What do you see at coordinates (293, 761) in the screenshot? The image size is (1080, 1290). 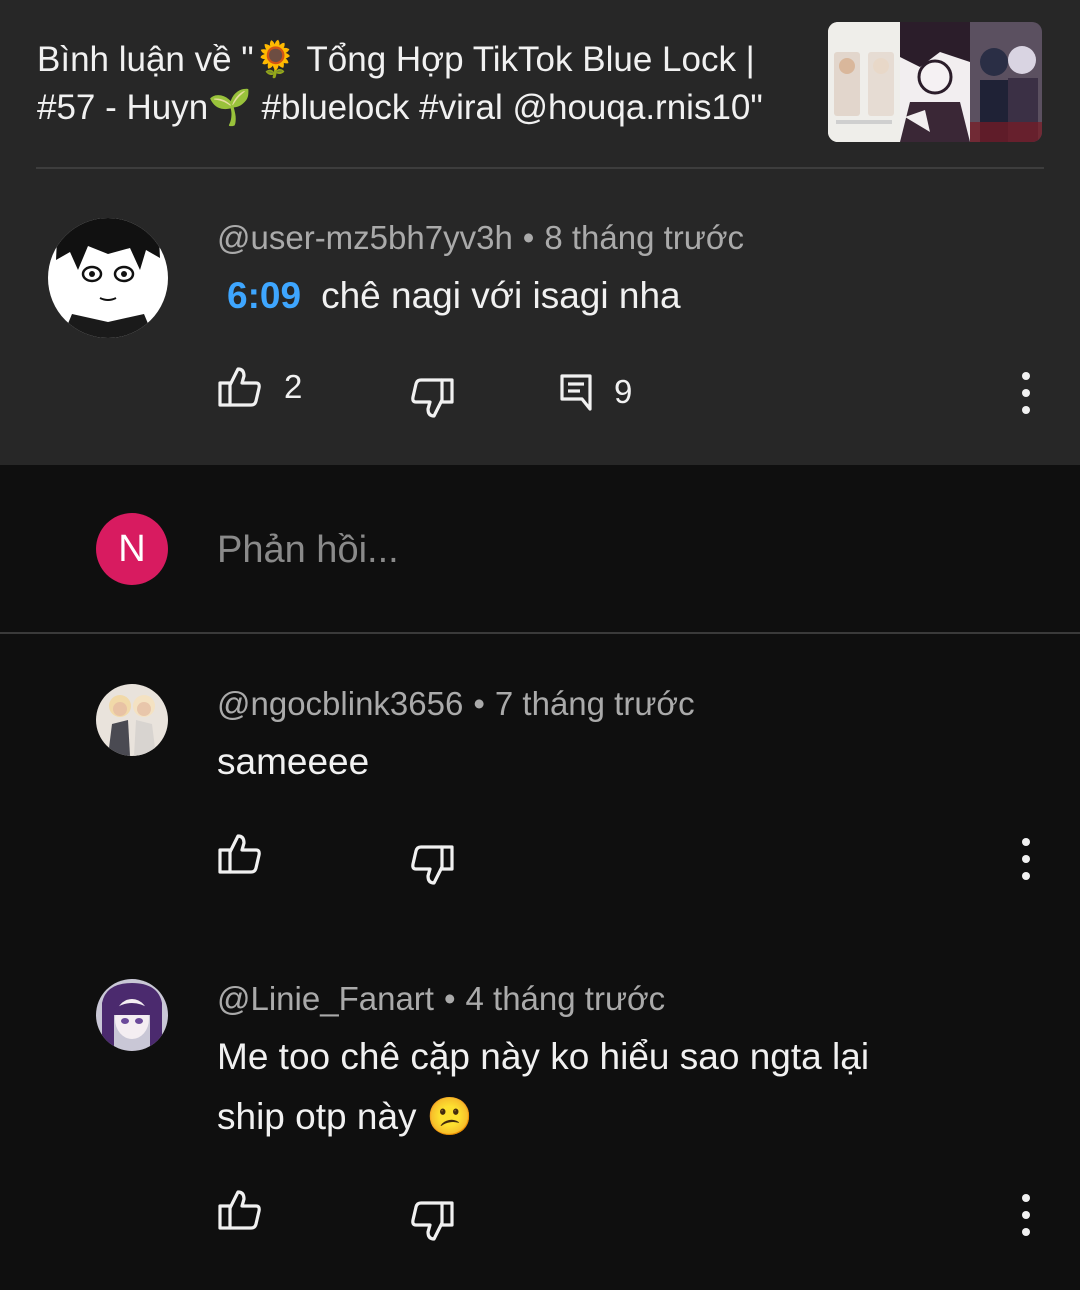 I see `reply-text: sameeee` at bounding box center [293, 761].